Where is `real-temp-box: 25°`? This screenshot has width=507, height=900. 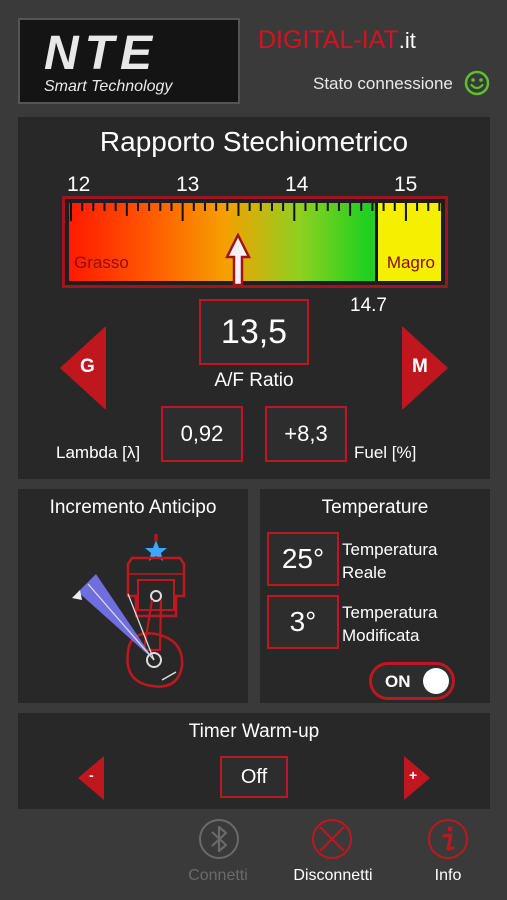
real-temp-box: 25° is located at coordinates (303, 559).